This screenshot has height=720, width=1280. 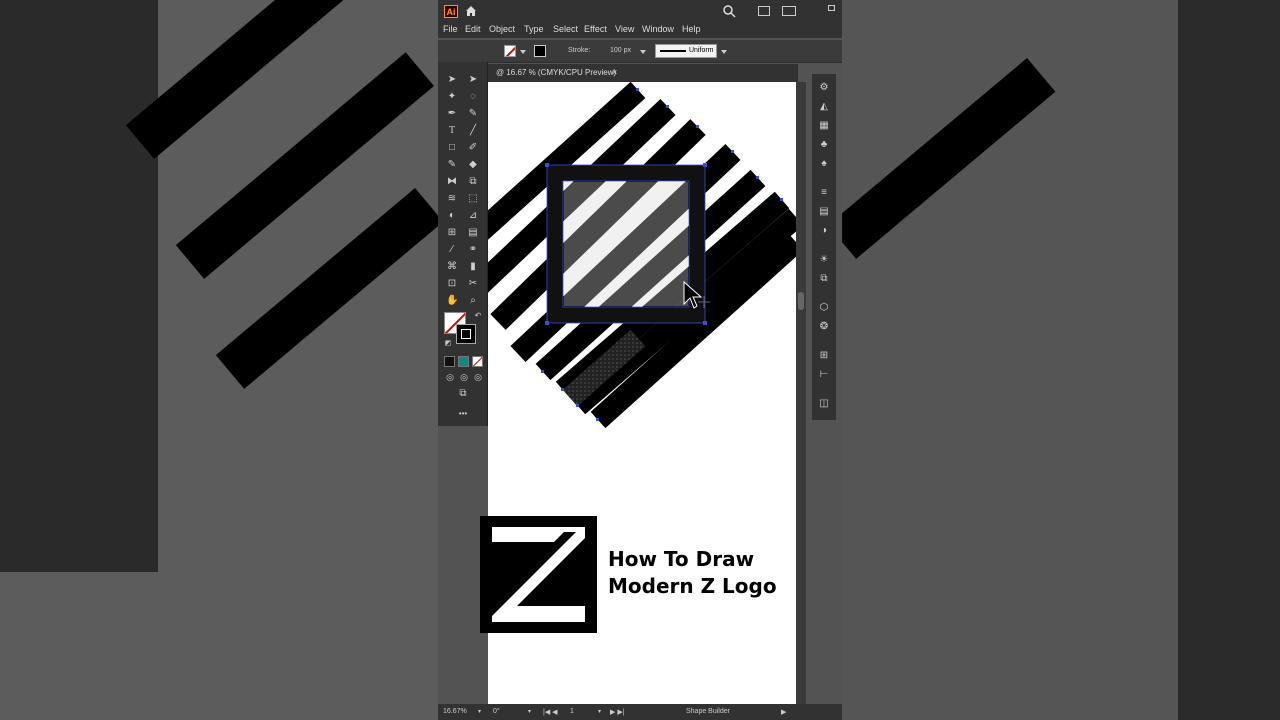 I want to click on perspective-grid-tool-icon: ⊿, so click(x=473, y=216).